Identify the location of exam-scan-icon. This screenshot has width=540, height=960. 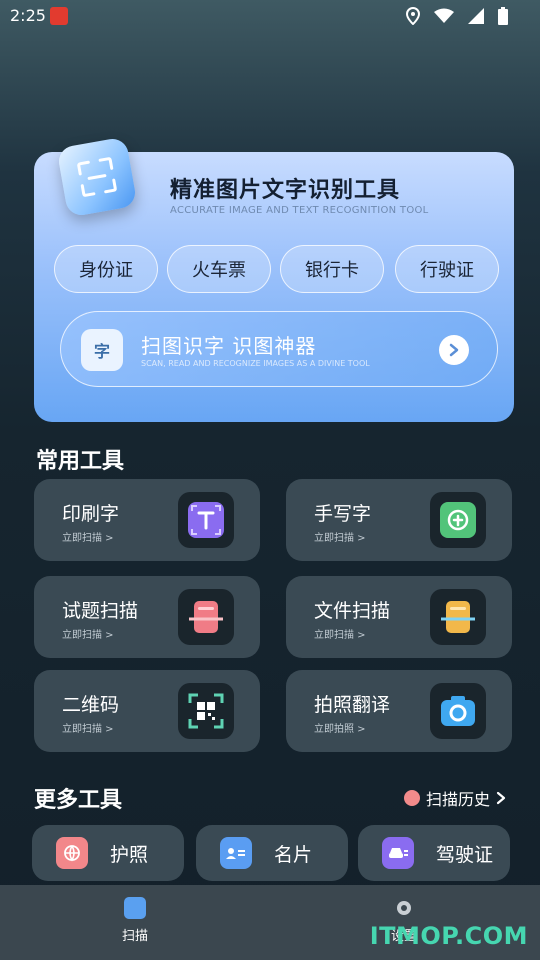
(206, 617).